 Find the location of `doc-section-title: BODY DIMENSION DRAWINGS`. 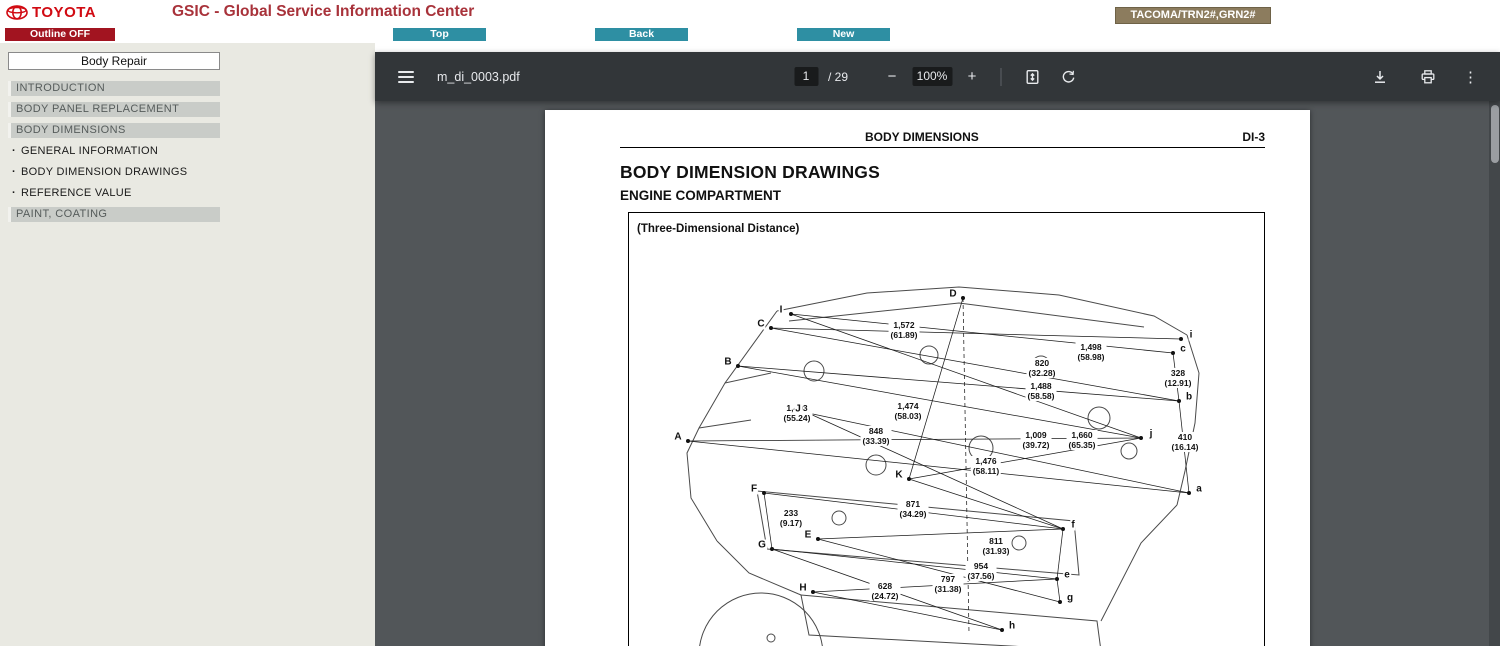

doc-section-title: BODY DIMENSION DRAWINGS is located at coordinates (750, 172).